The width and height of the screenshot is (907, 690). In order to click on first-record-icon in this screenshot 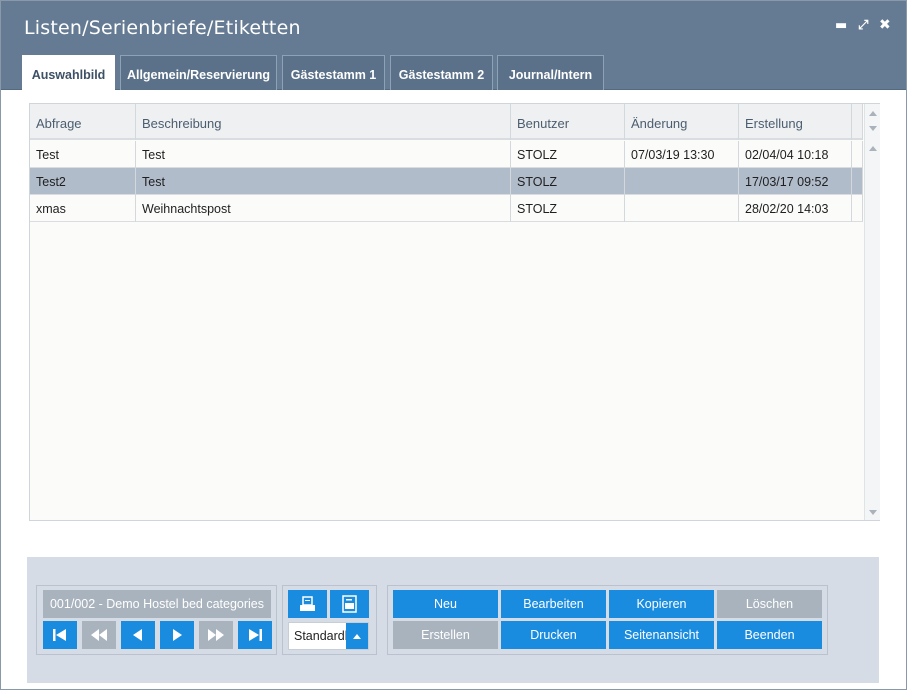, I will do `click(59, 635)`.